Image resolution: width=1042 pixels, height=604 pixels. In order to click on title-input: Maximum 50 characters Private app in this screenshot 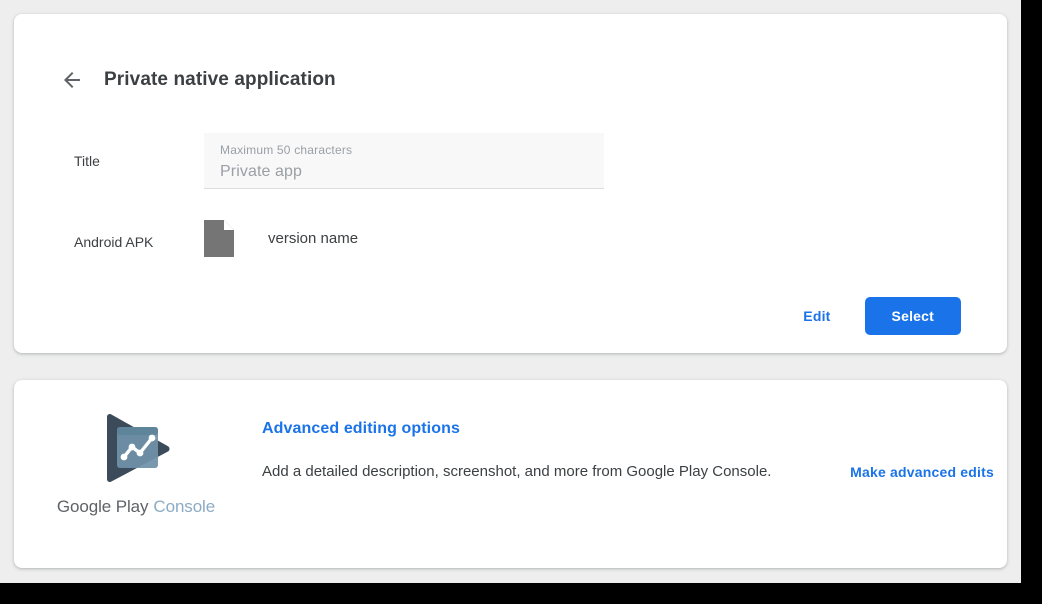, I will do `click(404, 161)`.